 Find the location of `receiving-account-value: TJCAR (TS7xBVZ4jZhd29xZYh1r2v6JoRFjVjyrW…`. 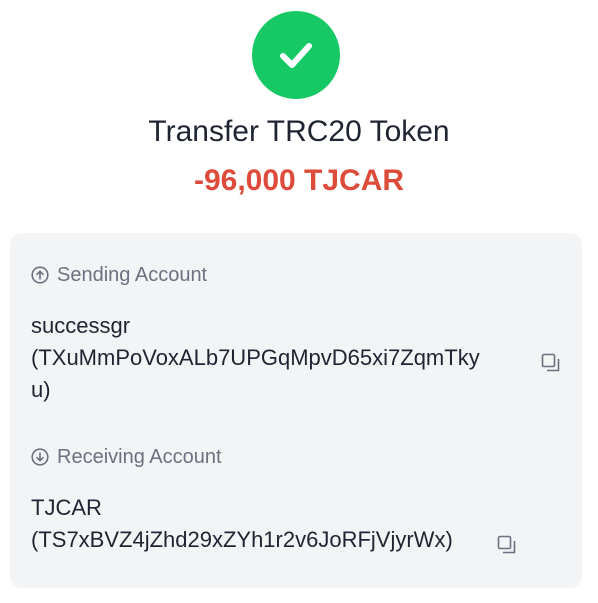

receiving-account-value: TJCAR (TS7xBVZ4jZhd29xZYh1r2v6JoRFjVjyrW… is located at coordinates (291, 524).